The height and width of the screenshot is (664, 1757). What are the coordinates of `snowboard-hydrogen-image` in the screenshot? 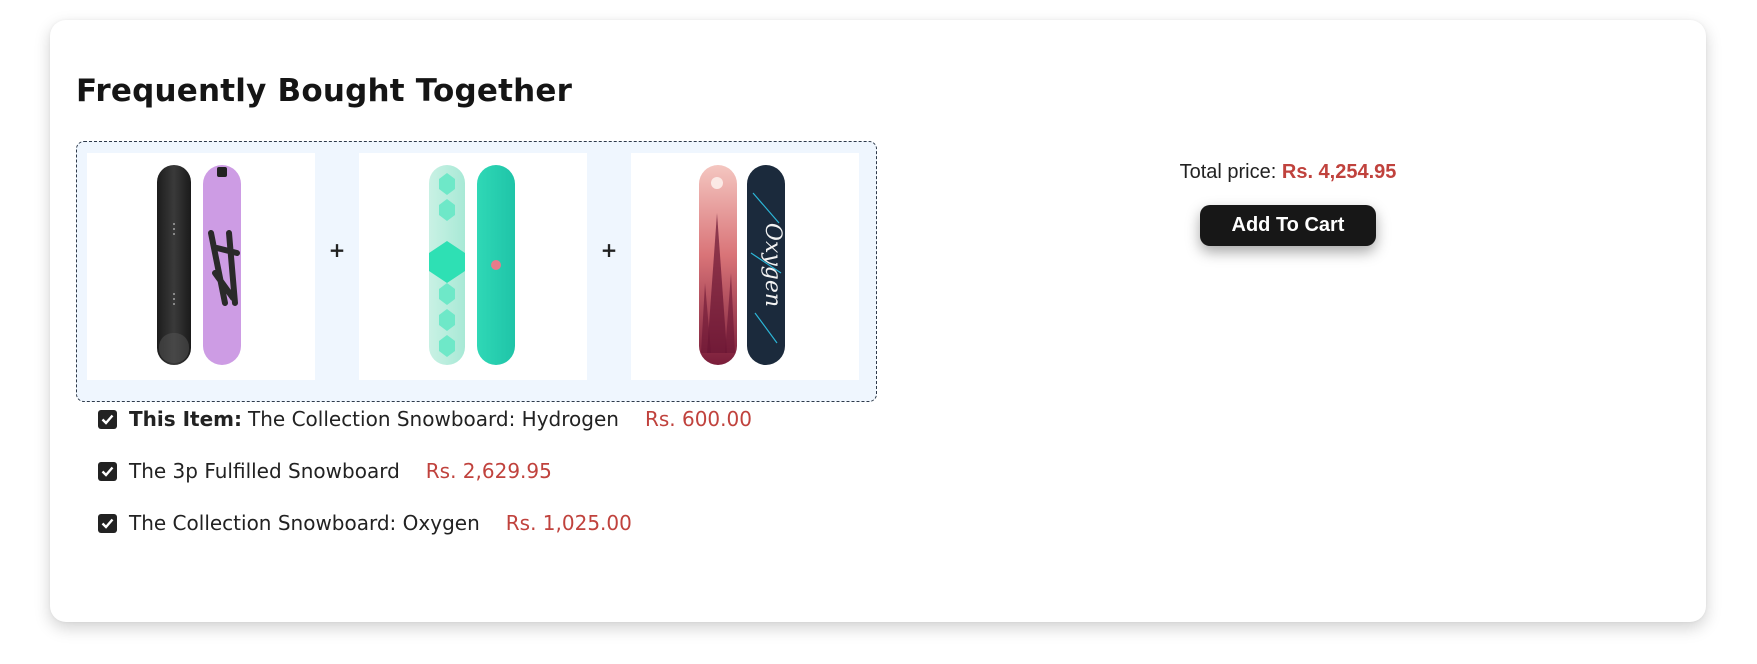 It's located at (199, 265).